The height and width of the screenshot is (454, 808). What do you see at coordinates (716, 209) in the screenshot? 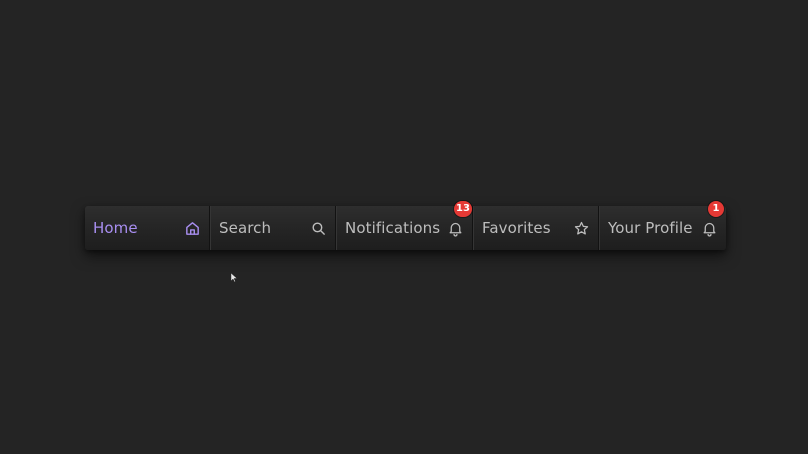
I see `profile-count-badge: 1` at bounding box center [716, 209].